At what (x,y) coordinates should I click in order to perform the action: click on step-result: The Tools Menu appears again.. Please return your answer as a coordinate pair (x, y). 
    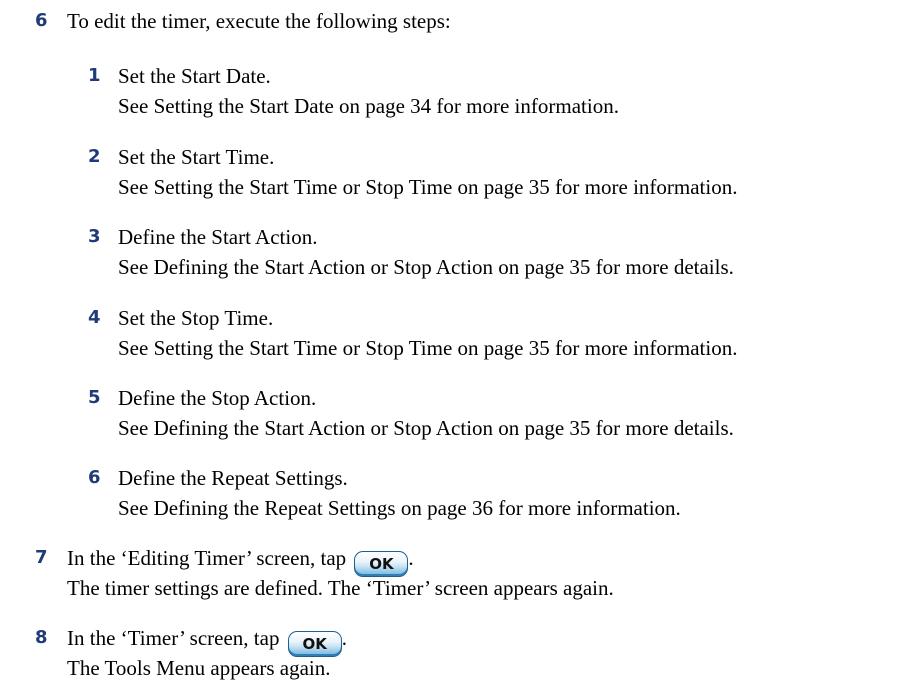
    Looking at the image, I should click on (199, 668).